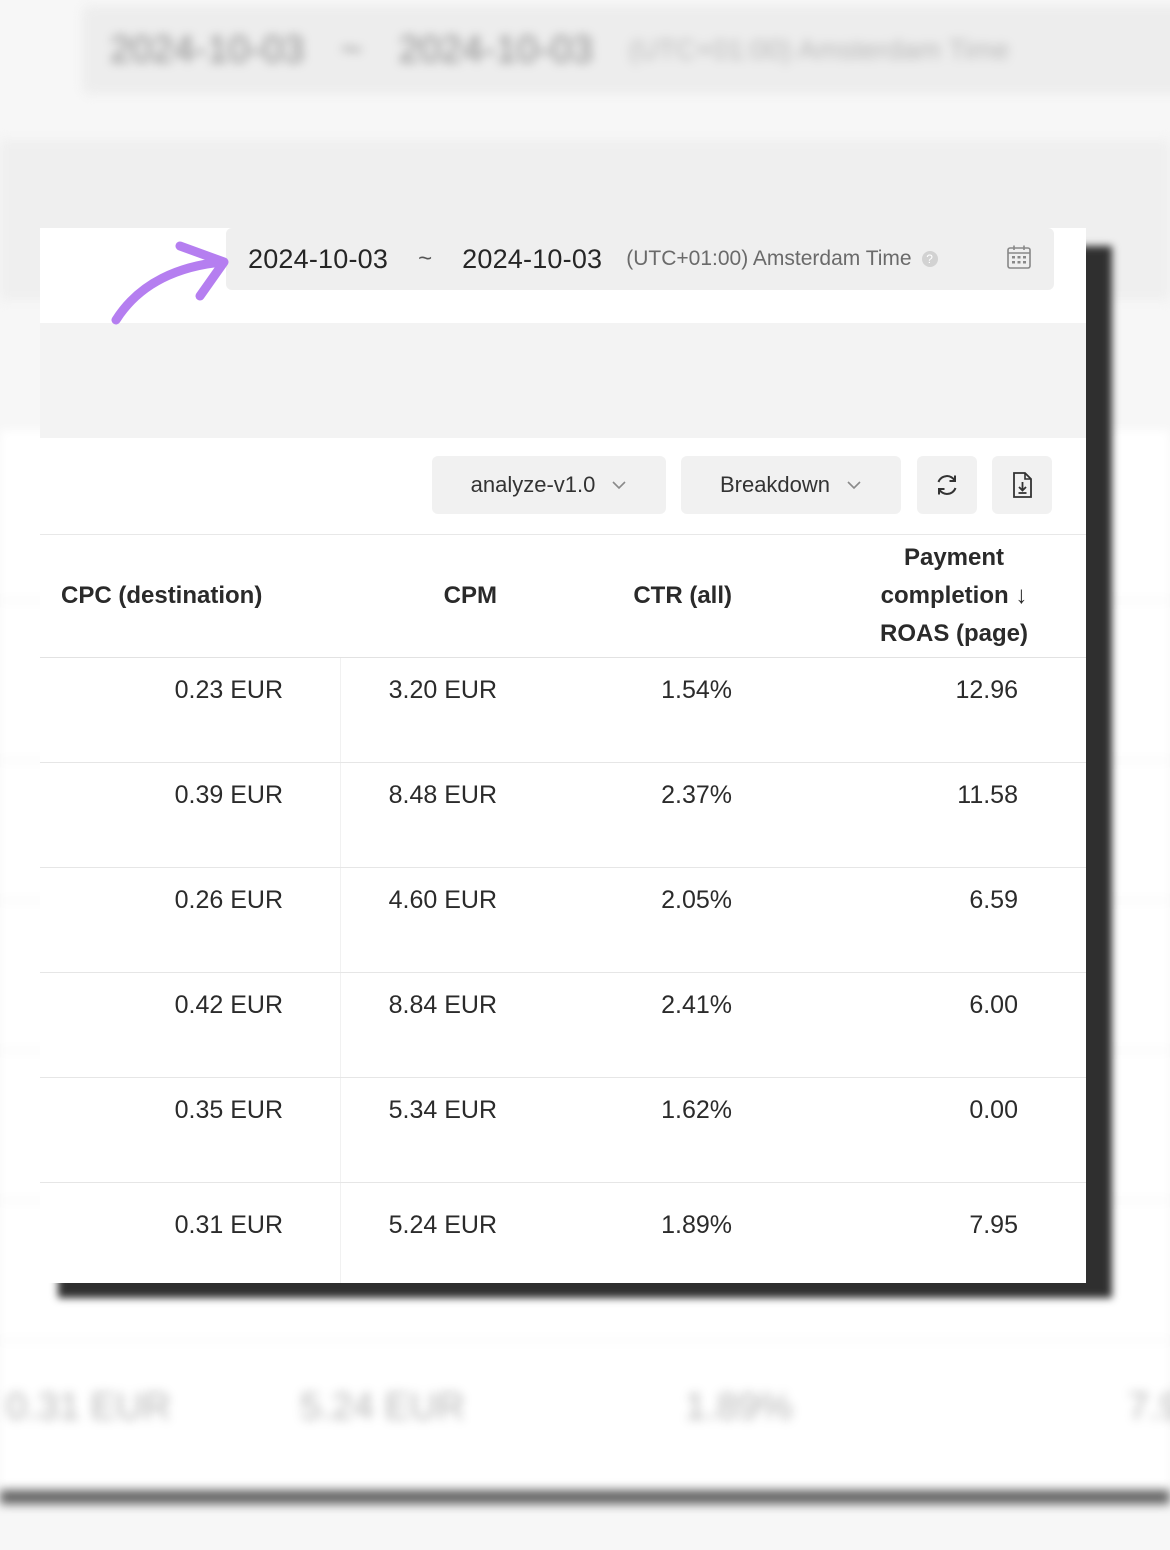 The height and width of the screenshot is (1550, 1170). What do you see at coordinates (993, 1110) in the screenshot?
I see `cell-payment-roas: 0.00` at bounding box center [993, 1110].